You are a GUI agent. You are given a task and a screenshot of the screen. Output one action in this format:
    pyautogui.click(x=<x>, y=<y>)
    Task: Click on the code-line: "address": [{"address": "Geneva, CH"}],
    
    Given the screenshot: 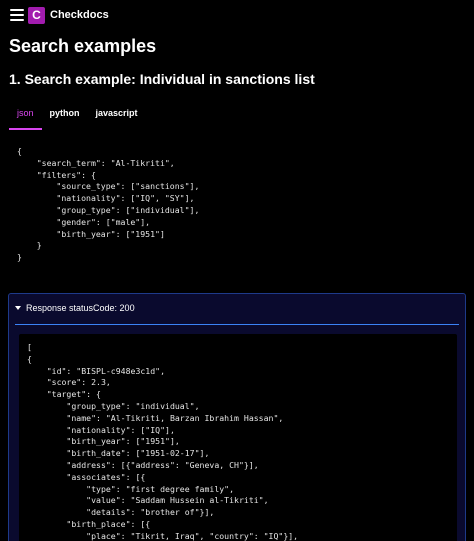 What is the action you would take?
    pyautogui.click(x=143, y=464)
    